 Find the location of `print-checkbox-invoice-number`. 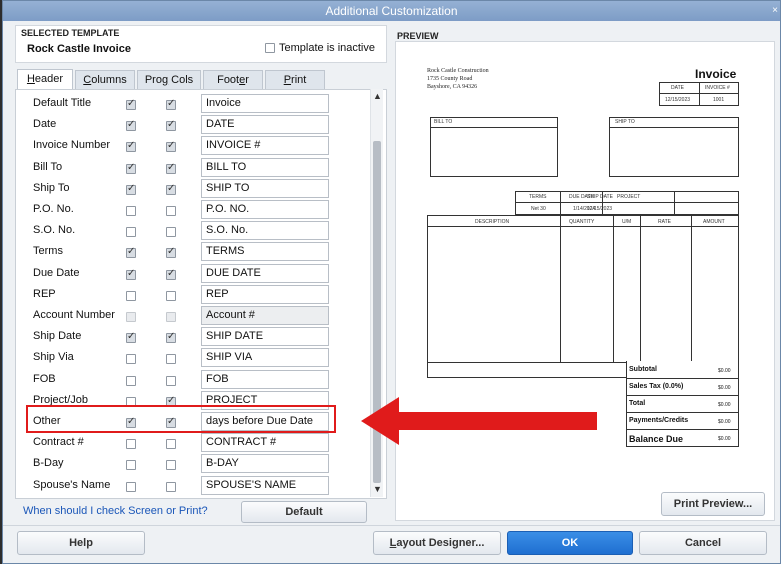

print-checkbox-invoice-number is located at coordinates (171, 146).